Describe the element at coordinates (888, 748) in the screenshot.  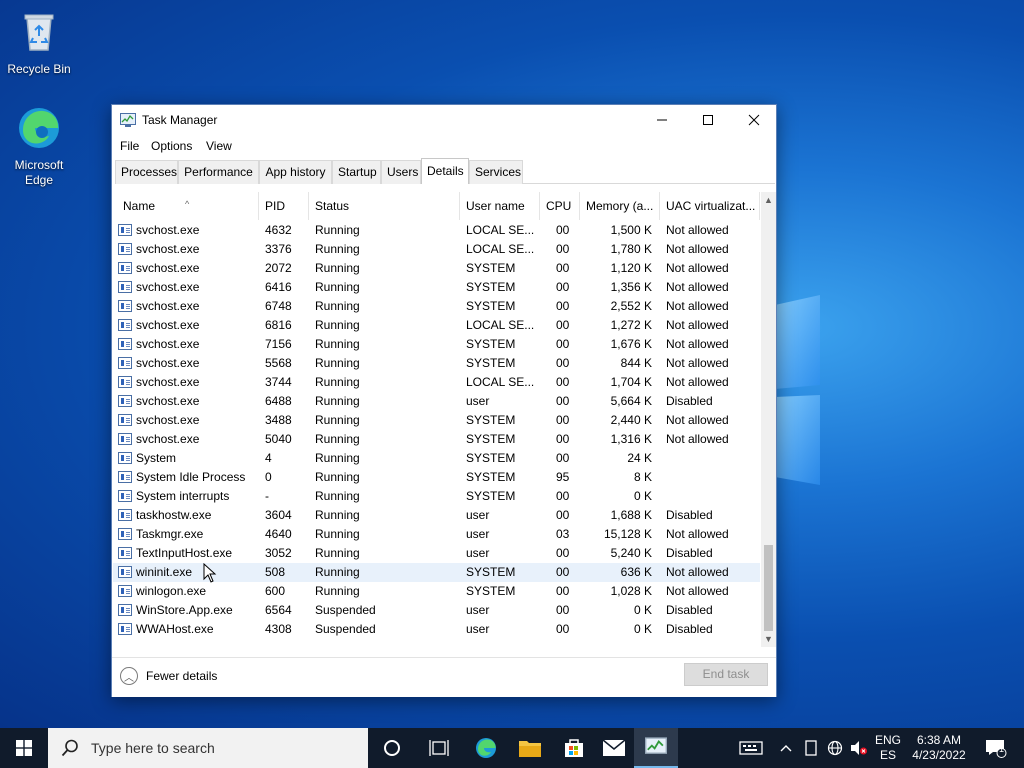
I see `input-language-button: ENG ES` at that location.